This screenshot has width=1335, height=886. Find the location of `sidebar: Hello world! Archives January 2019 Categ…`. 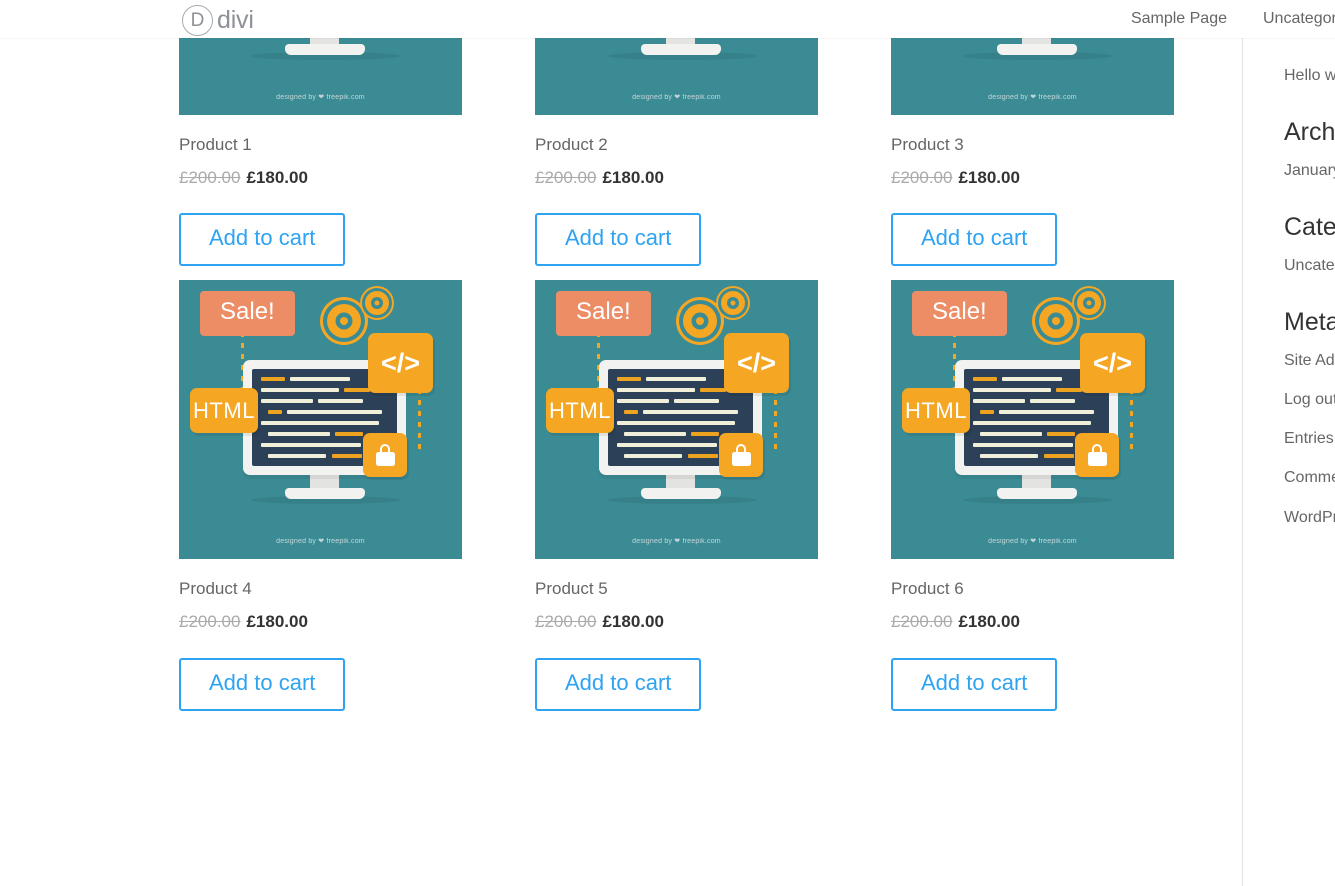

sidebar: Hello world! Archives January 2019 Categ… is located at coordinates (1289, 462).